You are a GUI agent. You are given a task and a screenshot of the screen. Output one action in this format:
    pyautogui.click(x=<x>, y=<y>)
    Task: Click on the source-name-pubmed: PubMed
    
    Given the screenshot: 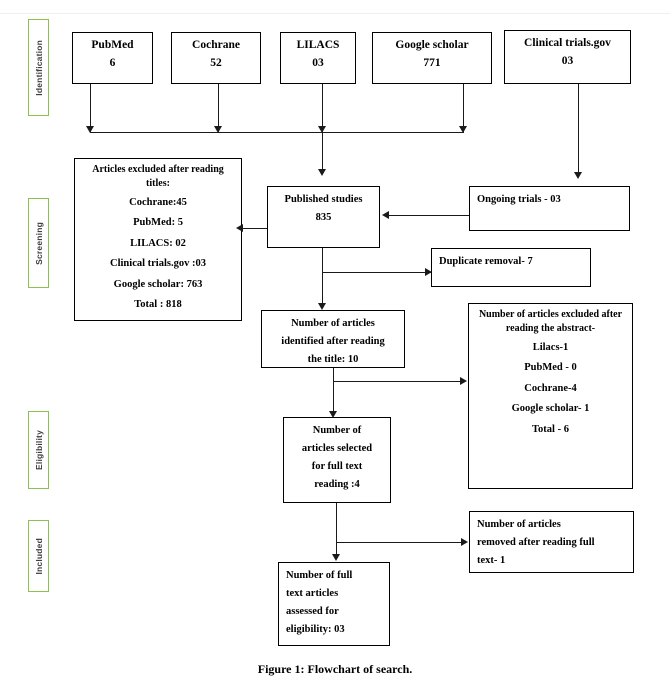 What is the action you would take?
    pyautogui.click(x=112, y=45)
    